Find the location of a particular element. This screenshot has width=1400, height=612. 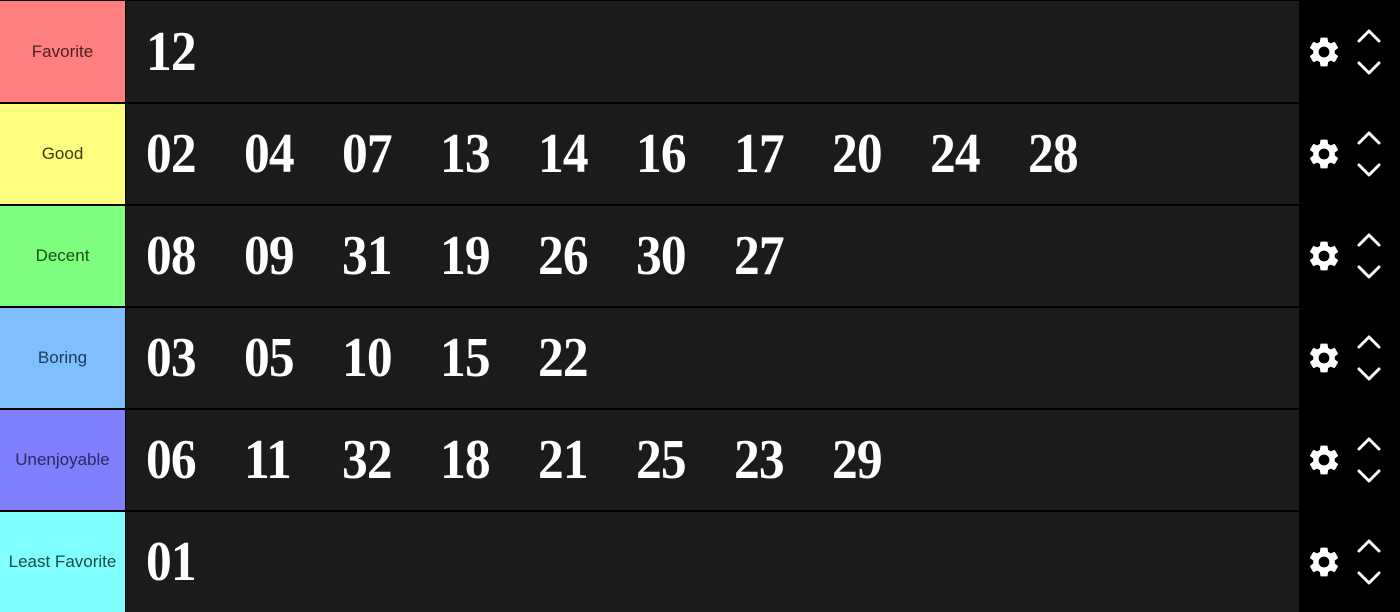

tier-label: Boring is located at coordinates (63, 358).